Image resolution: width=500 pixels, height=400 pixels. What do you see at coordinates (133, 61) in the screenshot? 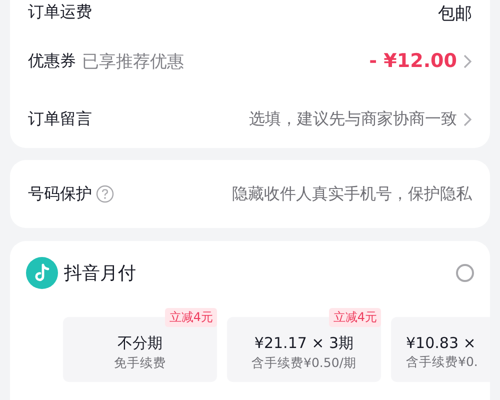
I see `row-hint: 已享推荐优惠` at bounding box center [133, 61].